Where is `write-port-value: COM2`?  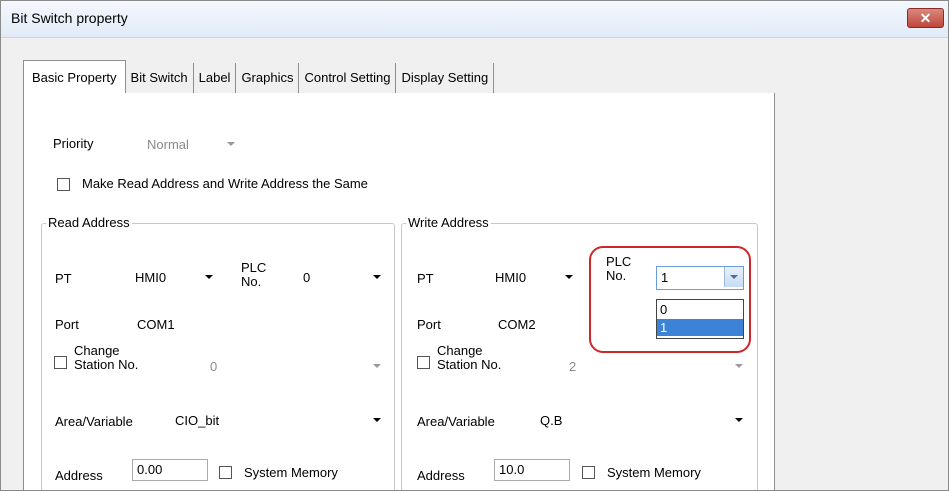 write-port-value: COM2 is located at coordinates (517, 324).